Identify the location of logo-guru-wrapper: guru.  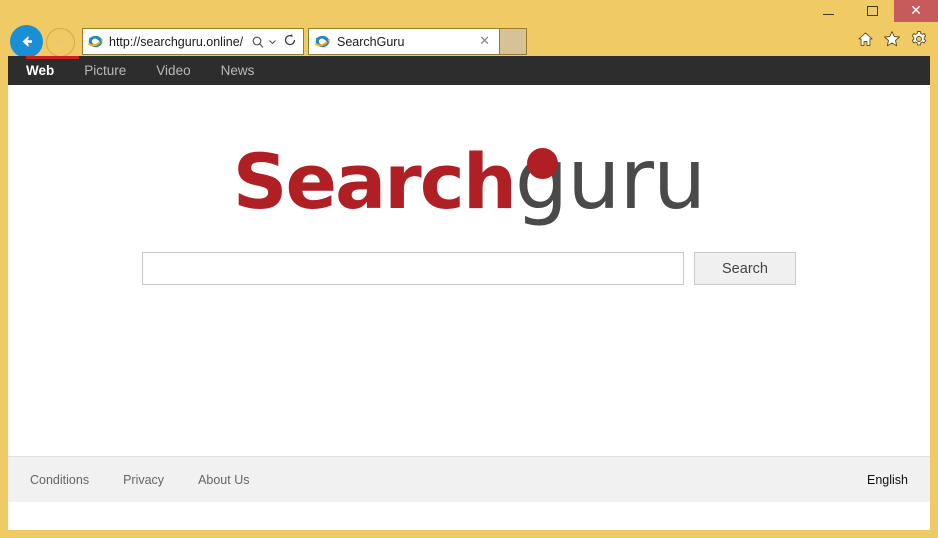
(610, 179).